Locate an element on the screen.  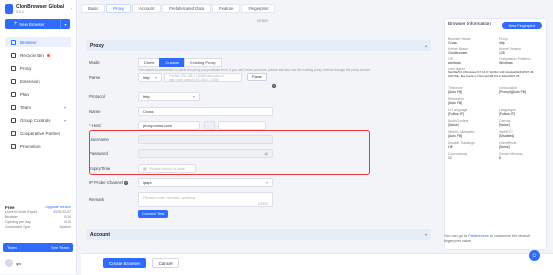
host-input: proxy.cross.com is located at coordinates (169, 125).